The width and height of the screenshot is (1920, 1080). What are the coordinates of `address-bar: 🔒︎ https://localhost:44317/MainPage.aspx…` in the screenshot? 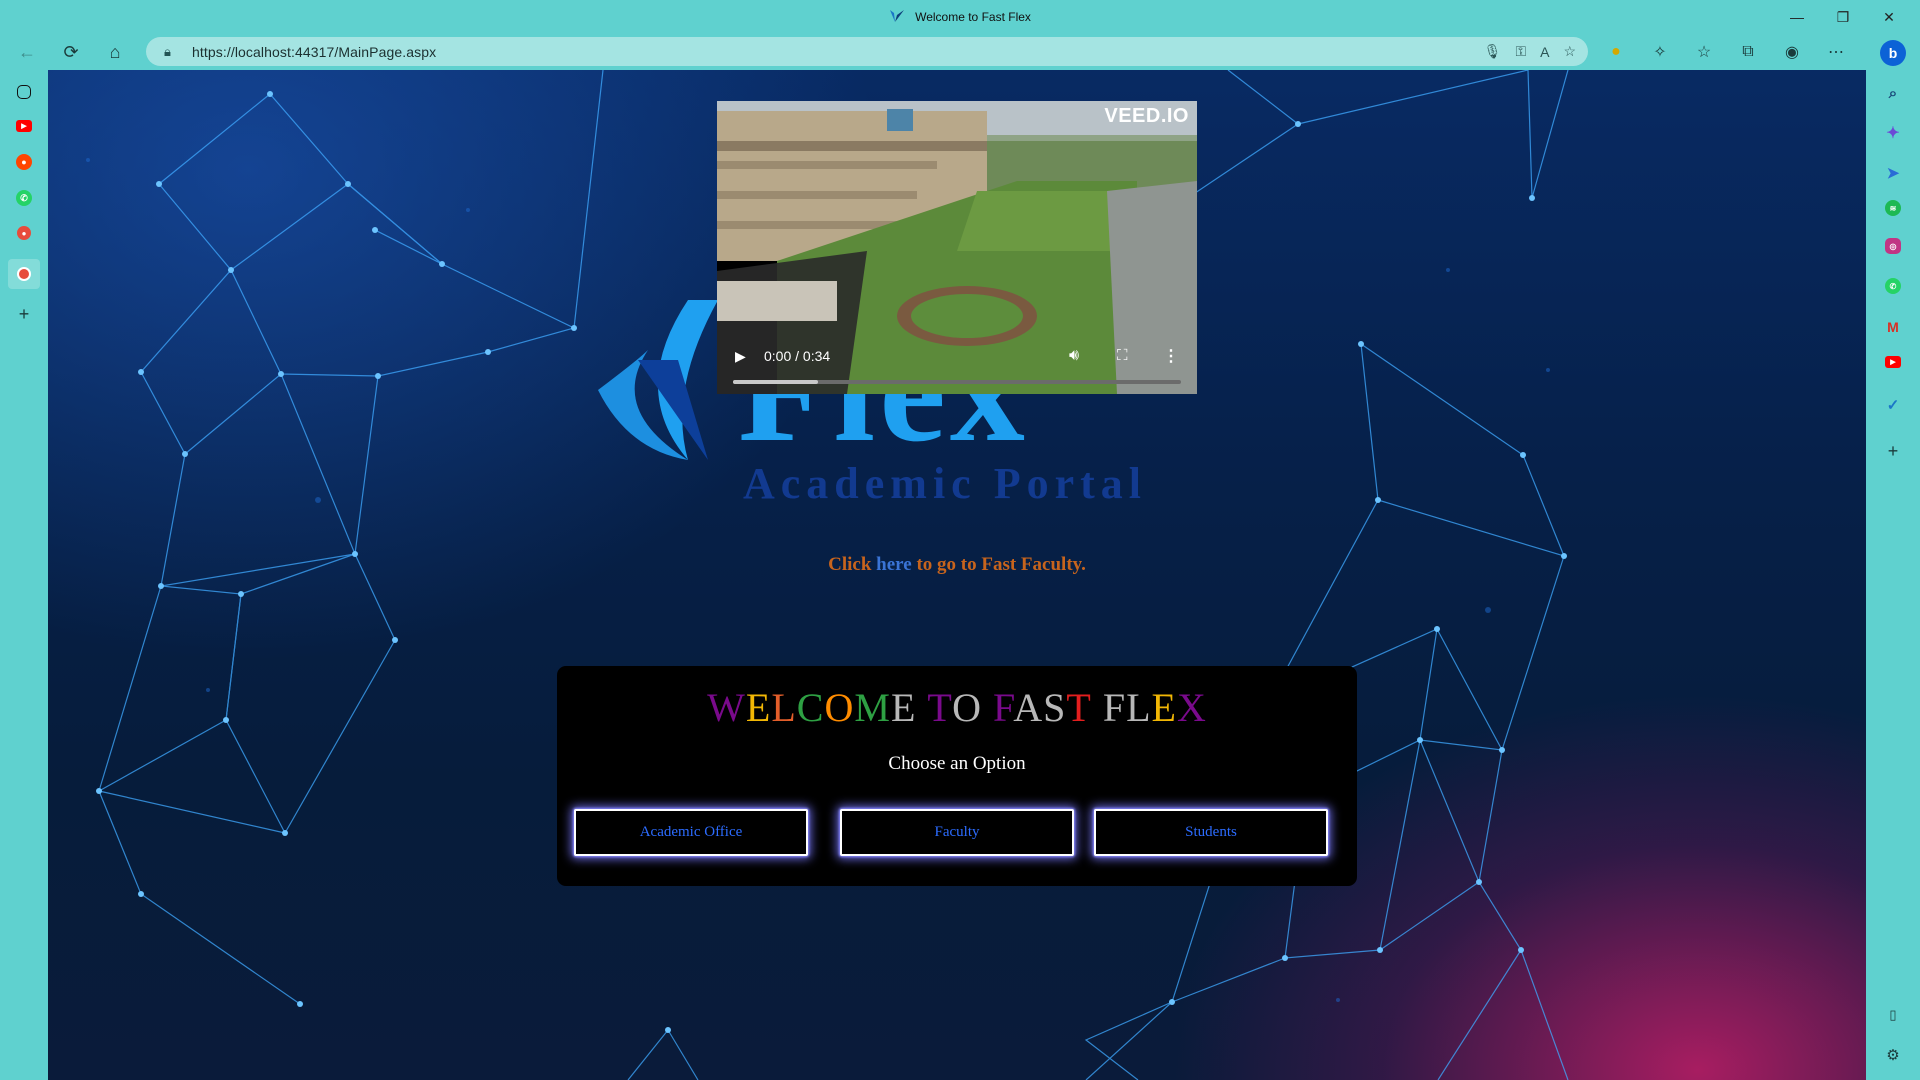 It's located at (867, 51).